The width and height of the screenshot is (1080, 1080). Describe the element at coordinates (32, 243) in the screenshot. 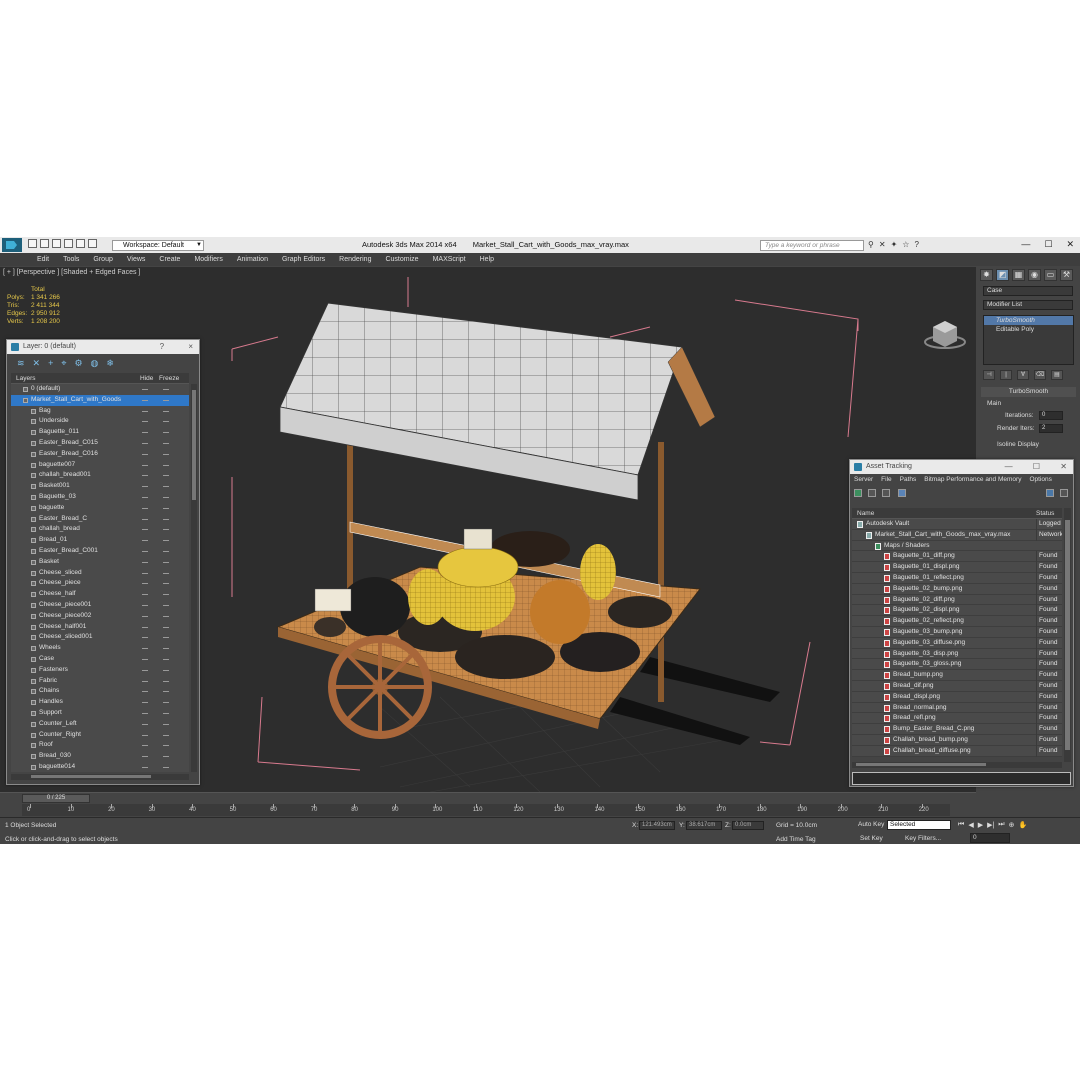

I see `new-file-icon` at that location.